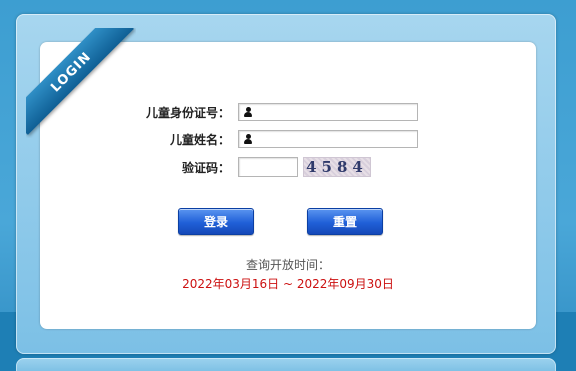  What do you see at coordinates (199, 139) in the screenshot?
I see `name-label: 儿童姓名：` at bounding box center [199, 139].